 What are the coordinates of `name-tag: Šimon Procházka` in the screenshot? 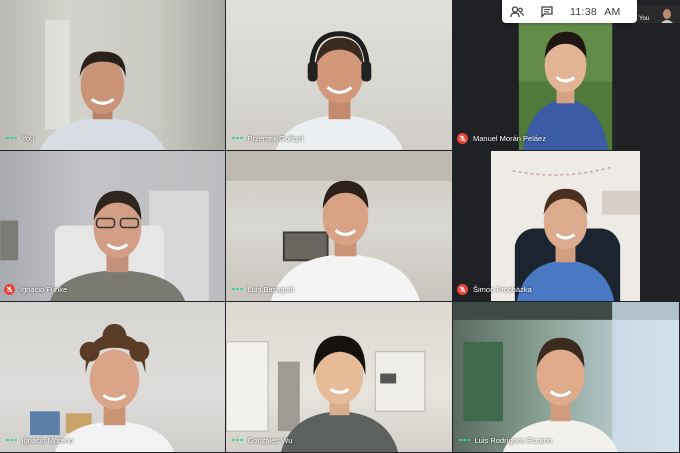 It's located at (494, 289).